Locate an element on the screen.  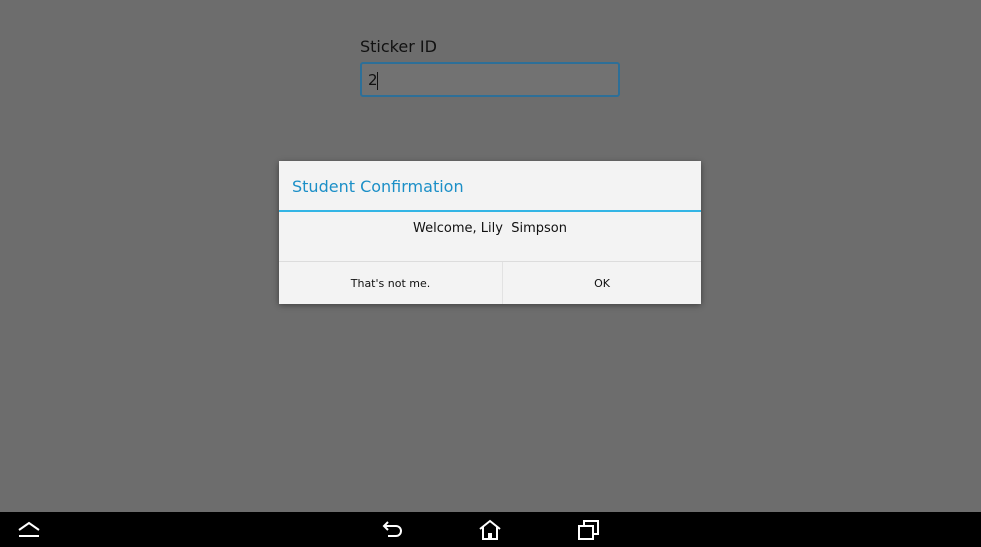
navigation-bar is located at coordinates (490, 529).